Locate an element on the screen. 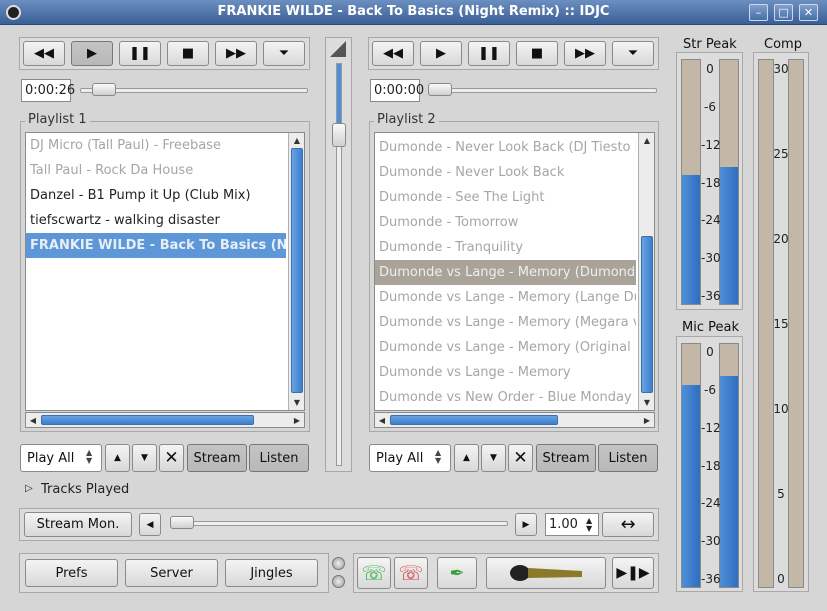 Image resolution: width=827 pixels, height=611 pixels. phone-red-button: ☏ is located at coordinates (411, 573).